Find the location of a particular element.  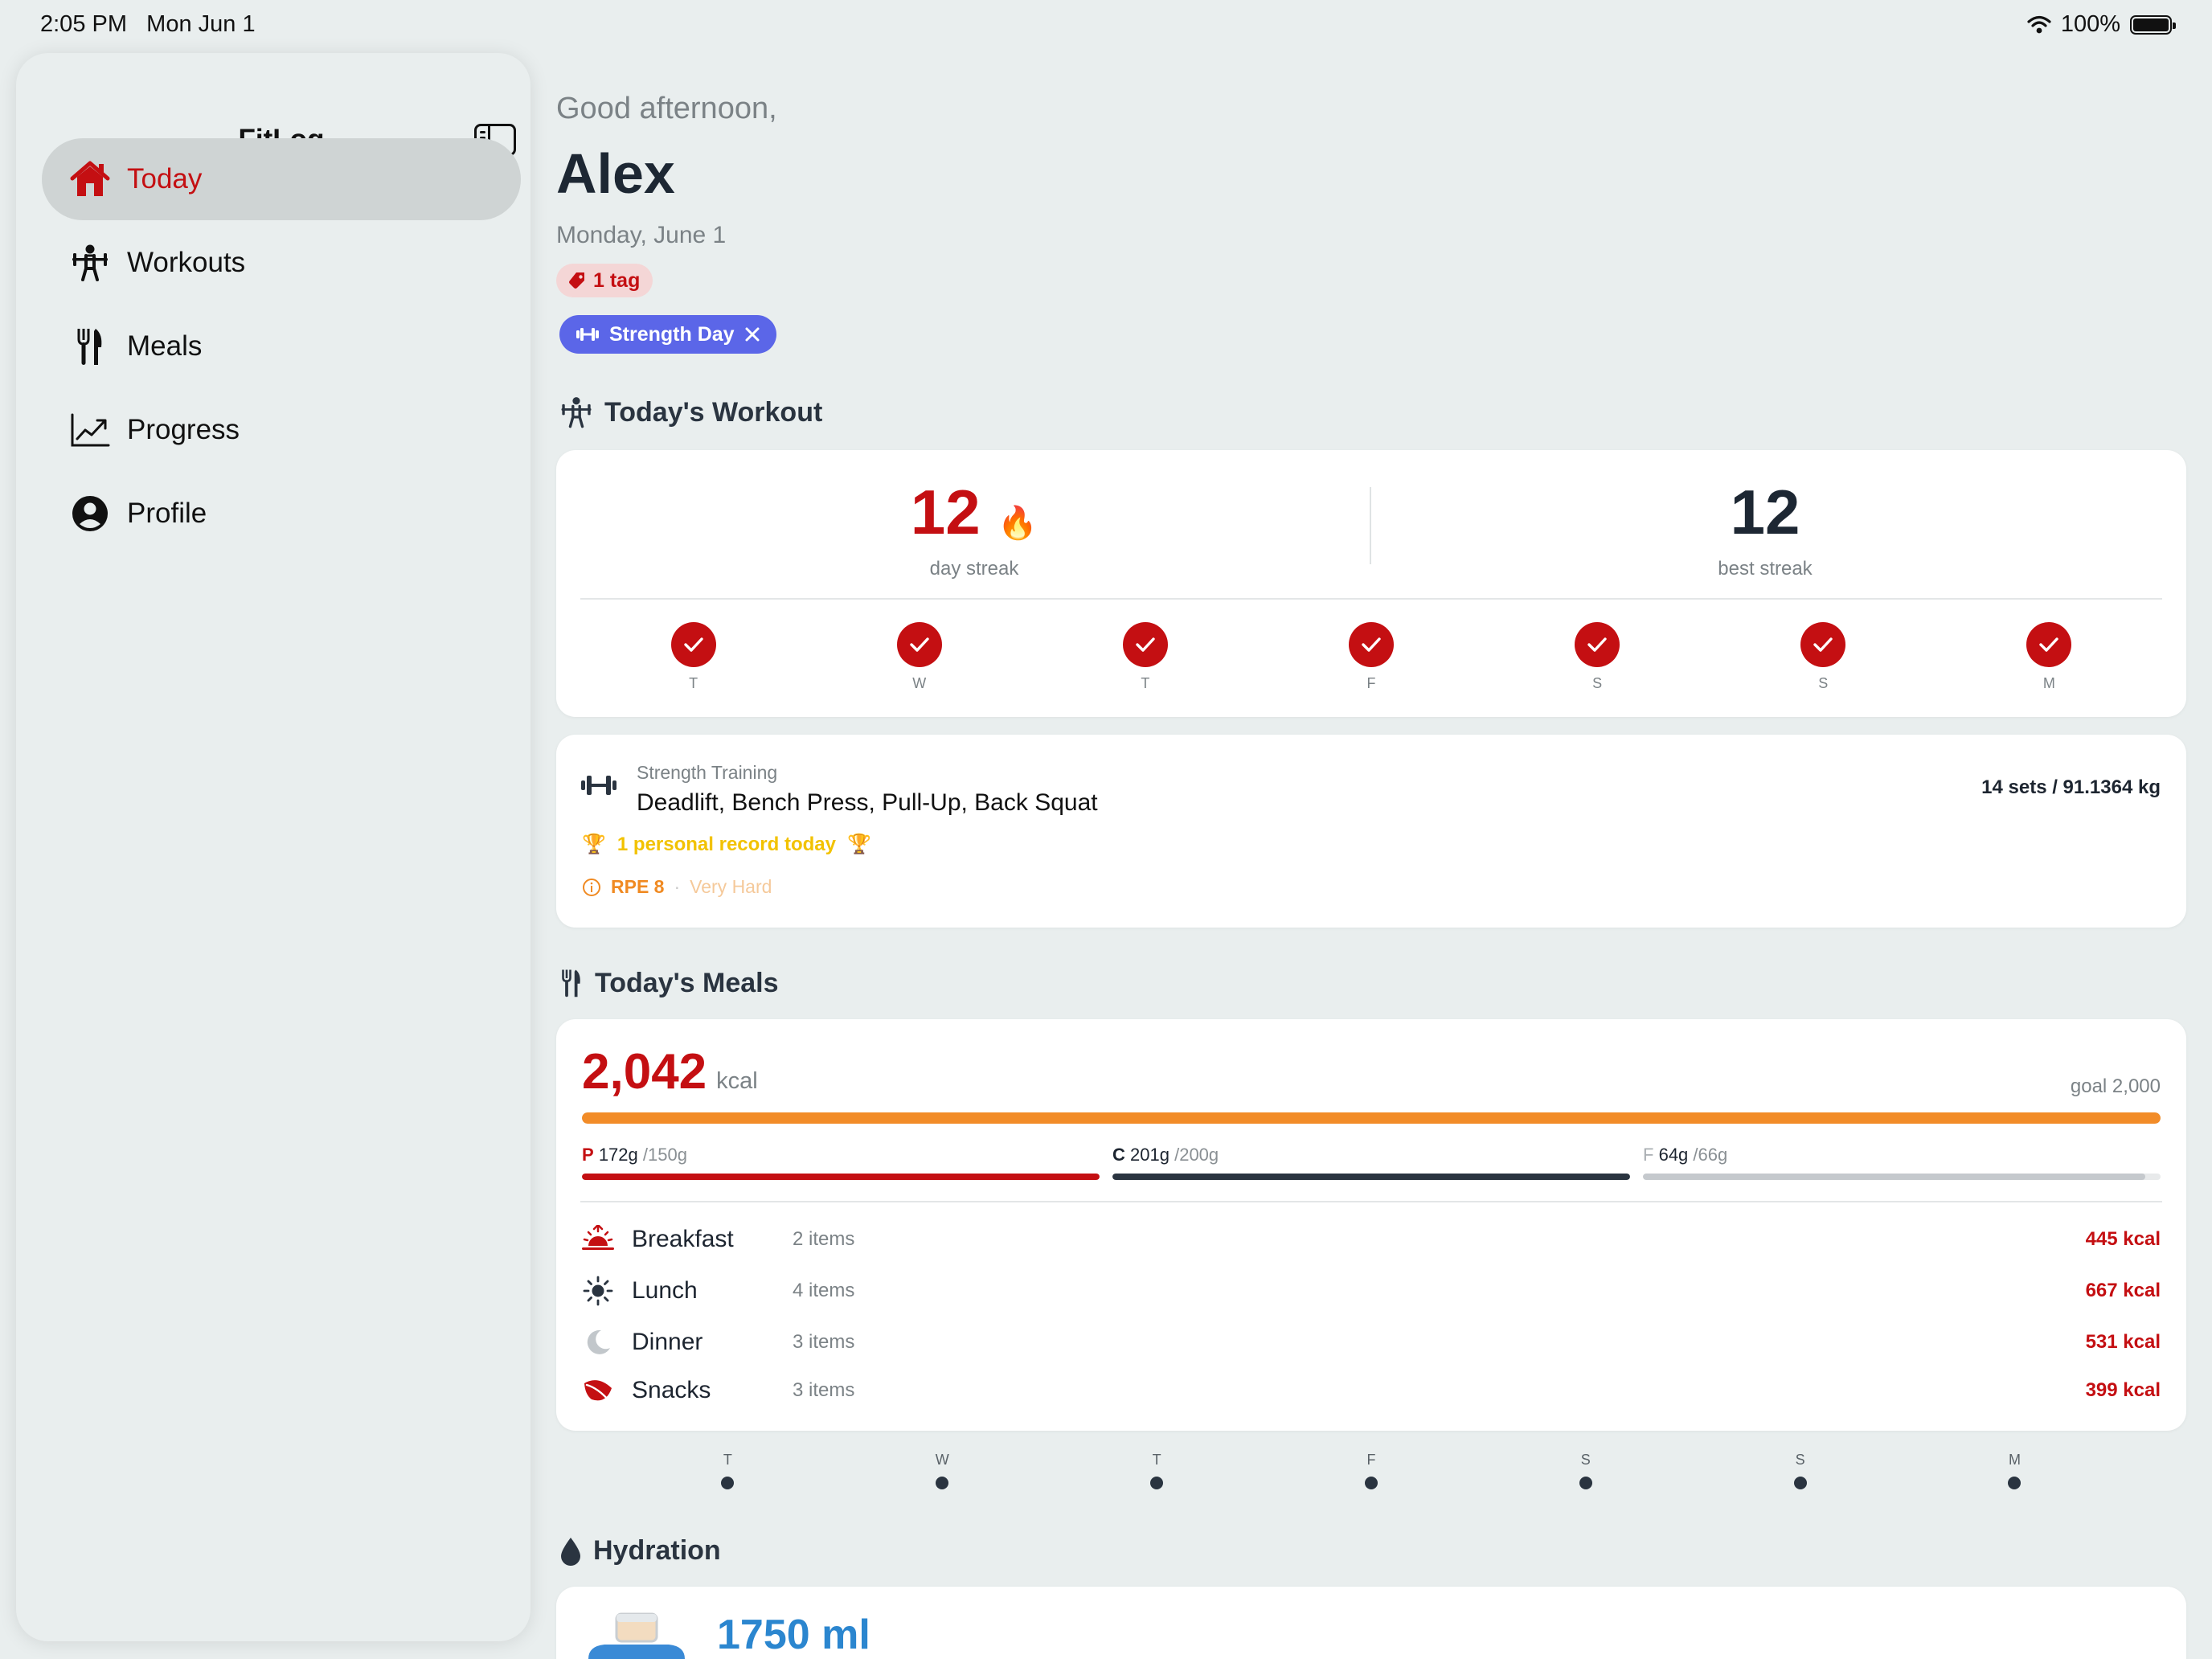

chip-label: Strength Day is located at coordinates (672, 334).